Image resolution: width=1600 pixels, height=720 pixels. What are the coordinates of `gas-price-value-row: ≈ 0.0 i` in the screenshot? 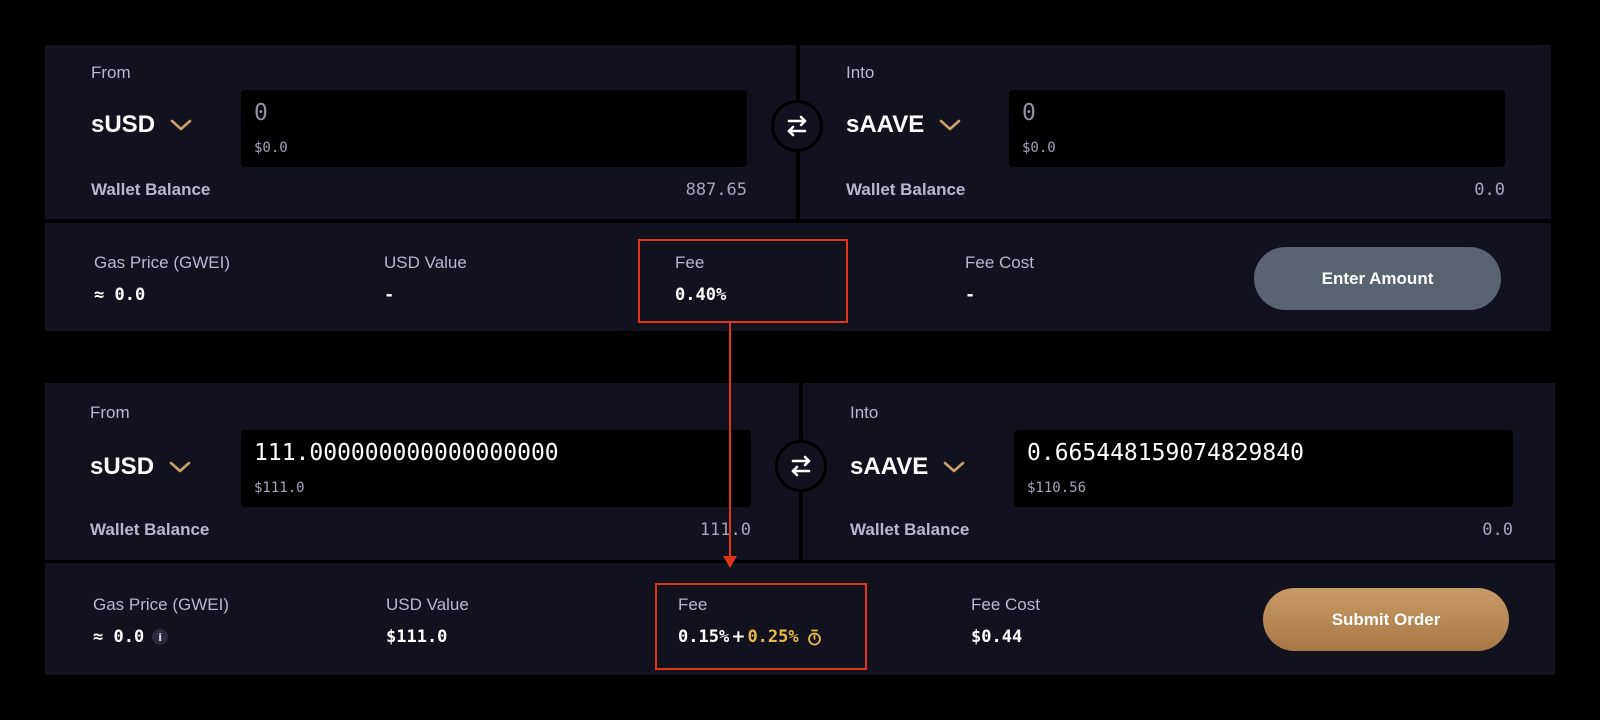 It's located at (131, 637).